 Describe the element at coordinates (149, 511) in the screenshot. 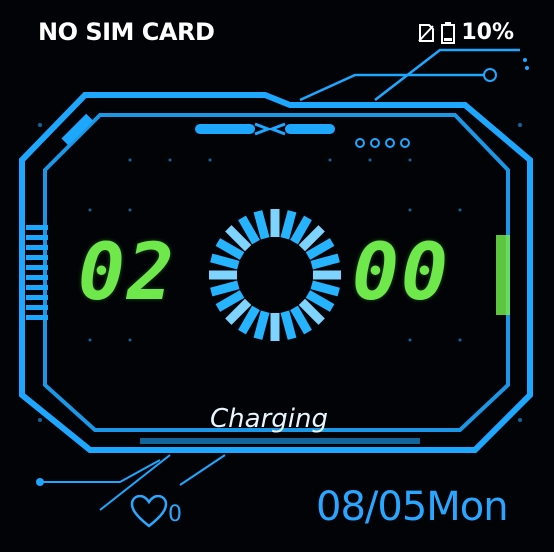

I see `heart-icon` at that location.